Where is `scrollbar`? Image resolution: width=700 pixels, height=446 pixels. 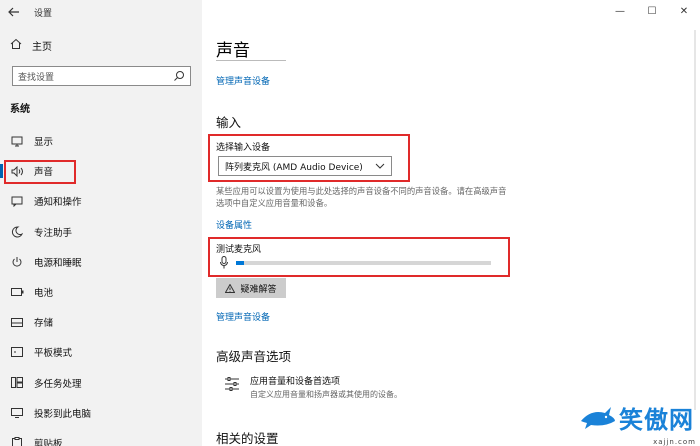
scrollbar is located at coordinates (695, 220).